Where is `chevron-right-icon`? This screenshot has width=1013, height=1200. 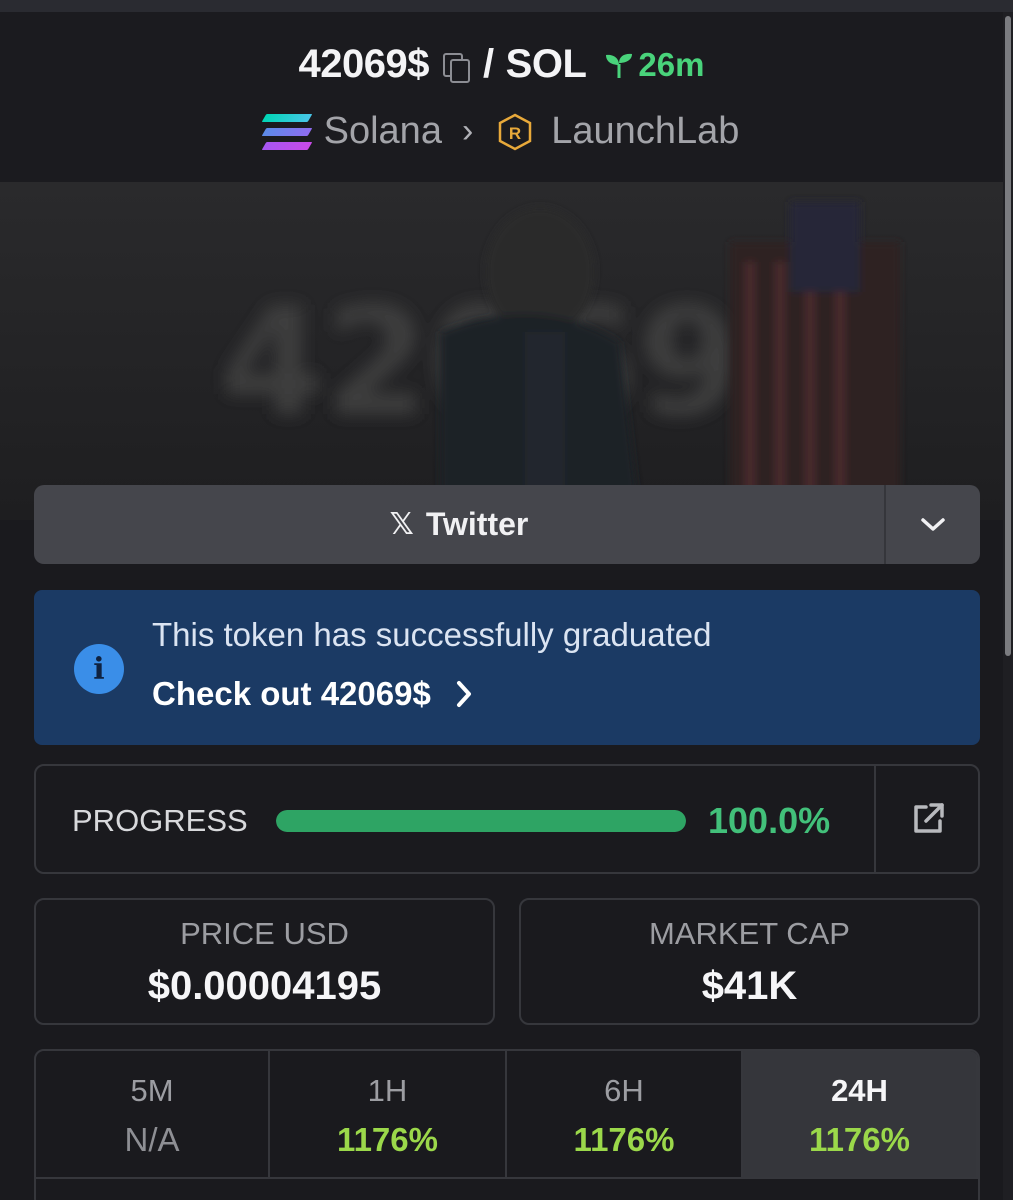
chevron-right-icon is located at coordinates (463, 694).